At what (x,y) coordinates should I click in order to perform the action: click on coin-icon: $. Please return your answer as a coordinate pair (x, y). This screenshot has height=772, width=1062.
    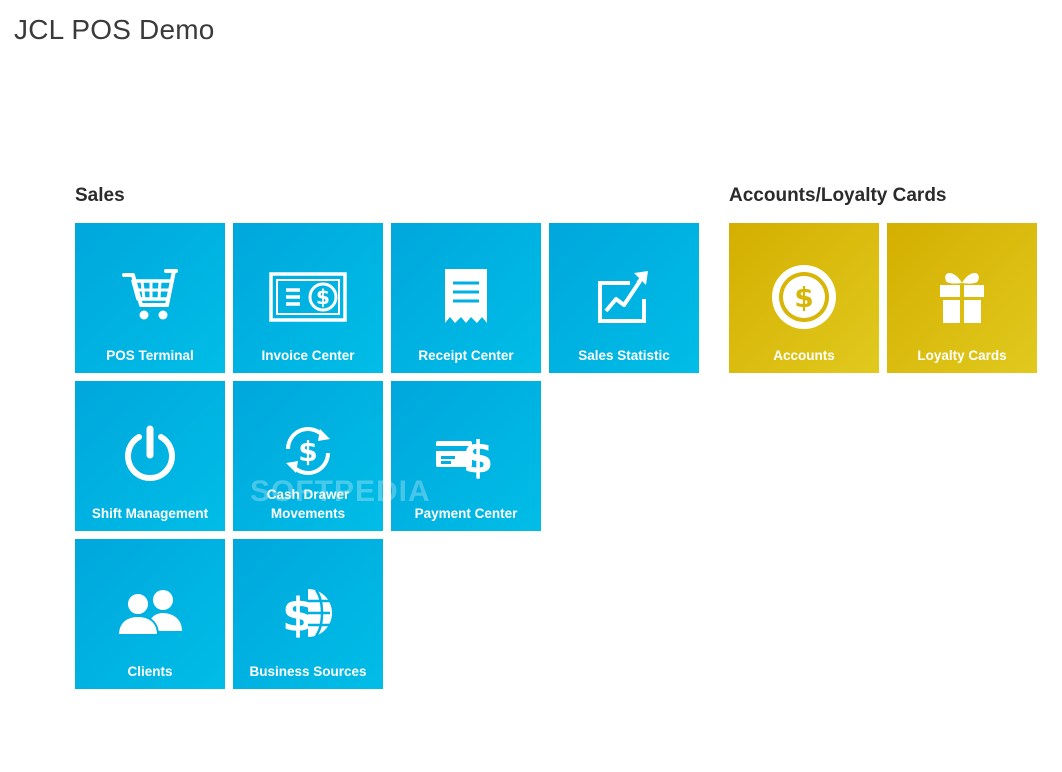
    Looking at the image, I should click on (804, 297).